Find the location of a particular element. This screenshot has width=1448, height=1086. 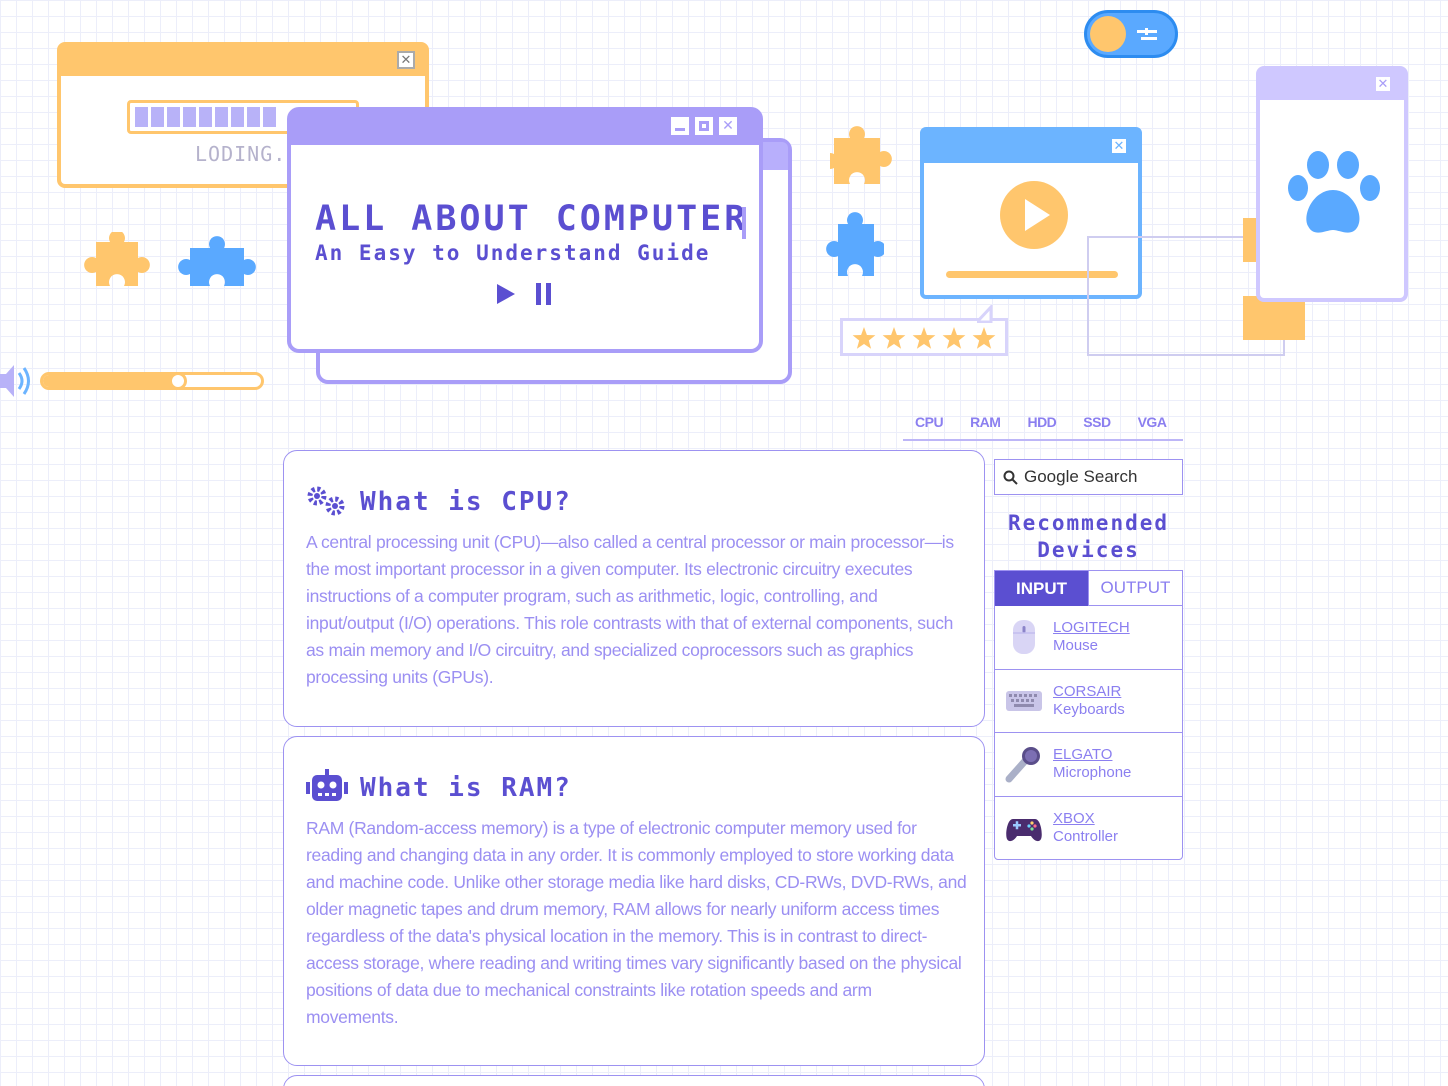

video-window-titlebar is located at coordinates (1031, 147).